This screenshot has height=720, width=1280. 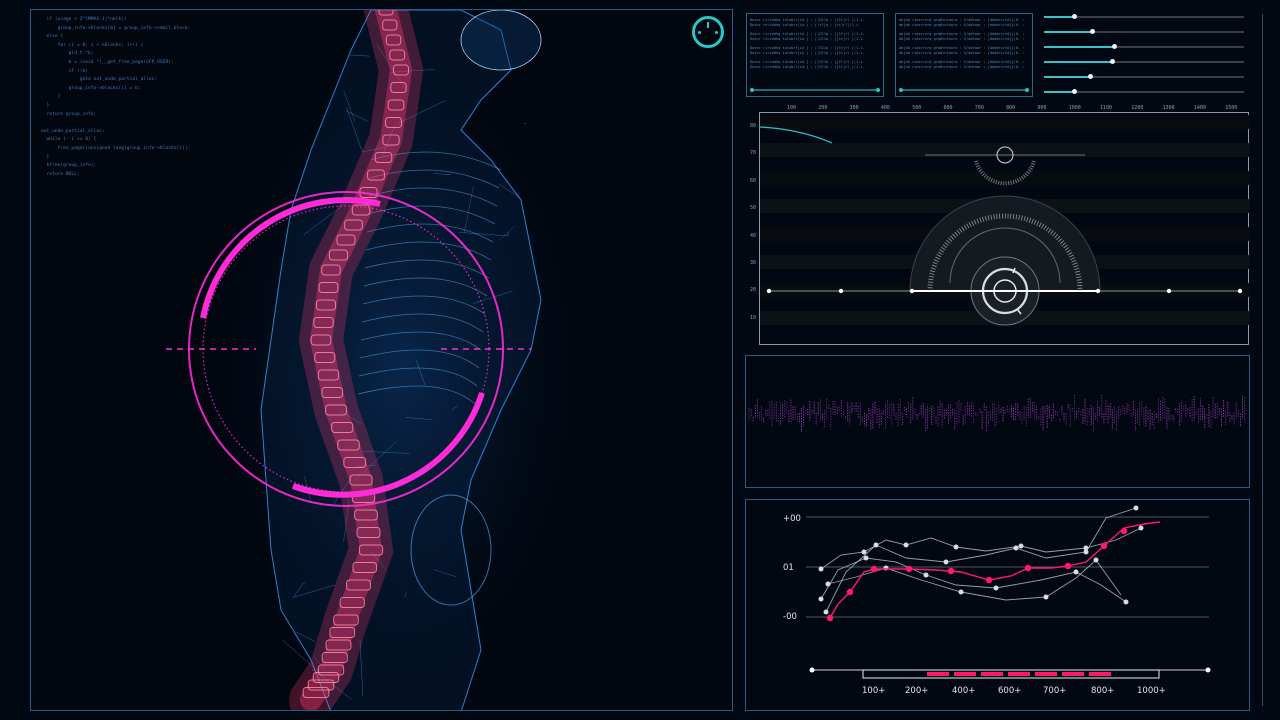 I want to click on waveform-panel, so click(x=997, y=421).